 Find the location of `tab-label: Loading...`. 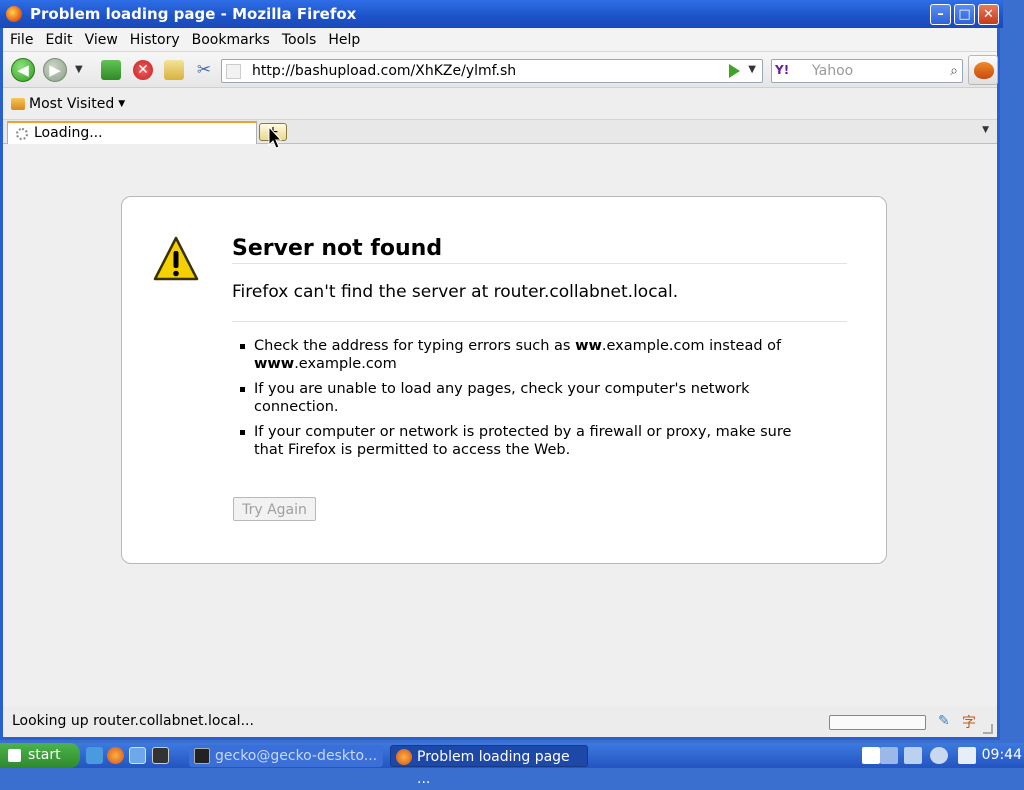

tab-label: Loading... is located at coordinates (68, 133).